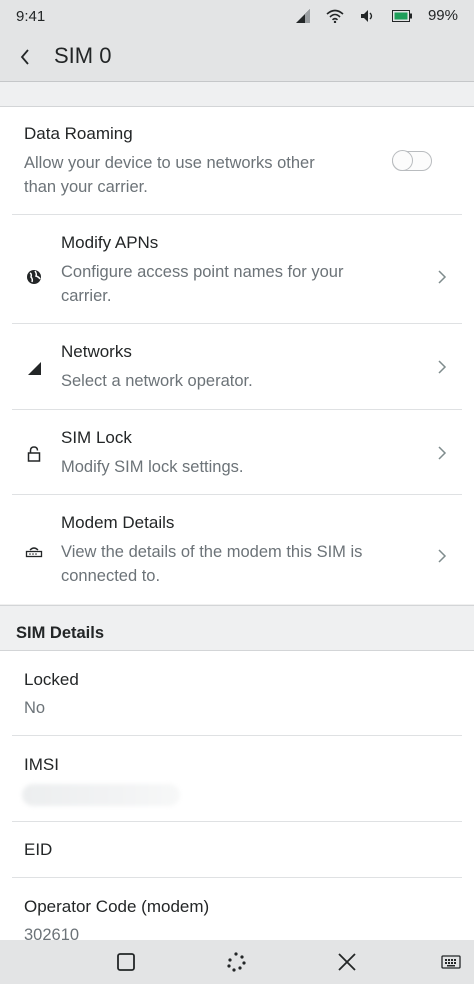  I want to click on app-header: SIM 0, so click(237, 57).